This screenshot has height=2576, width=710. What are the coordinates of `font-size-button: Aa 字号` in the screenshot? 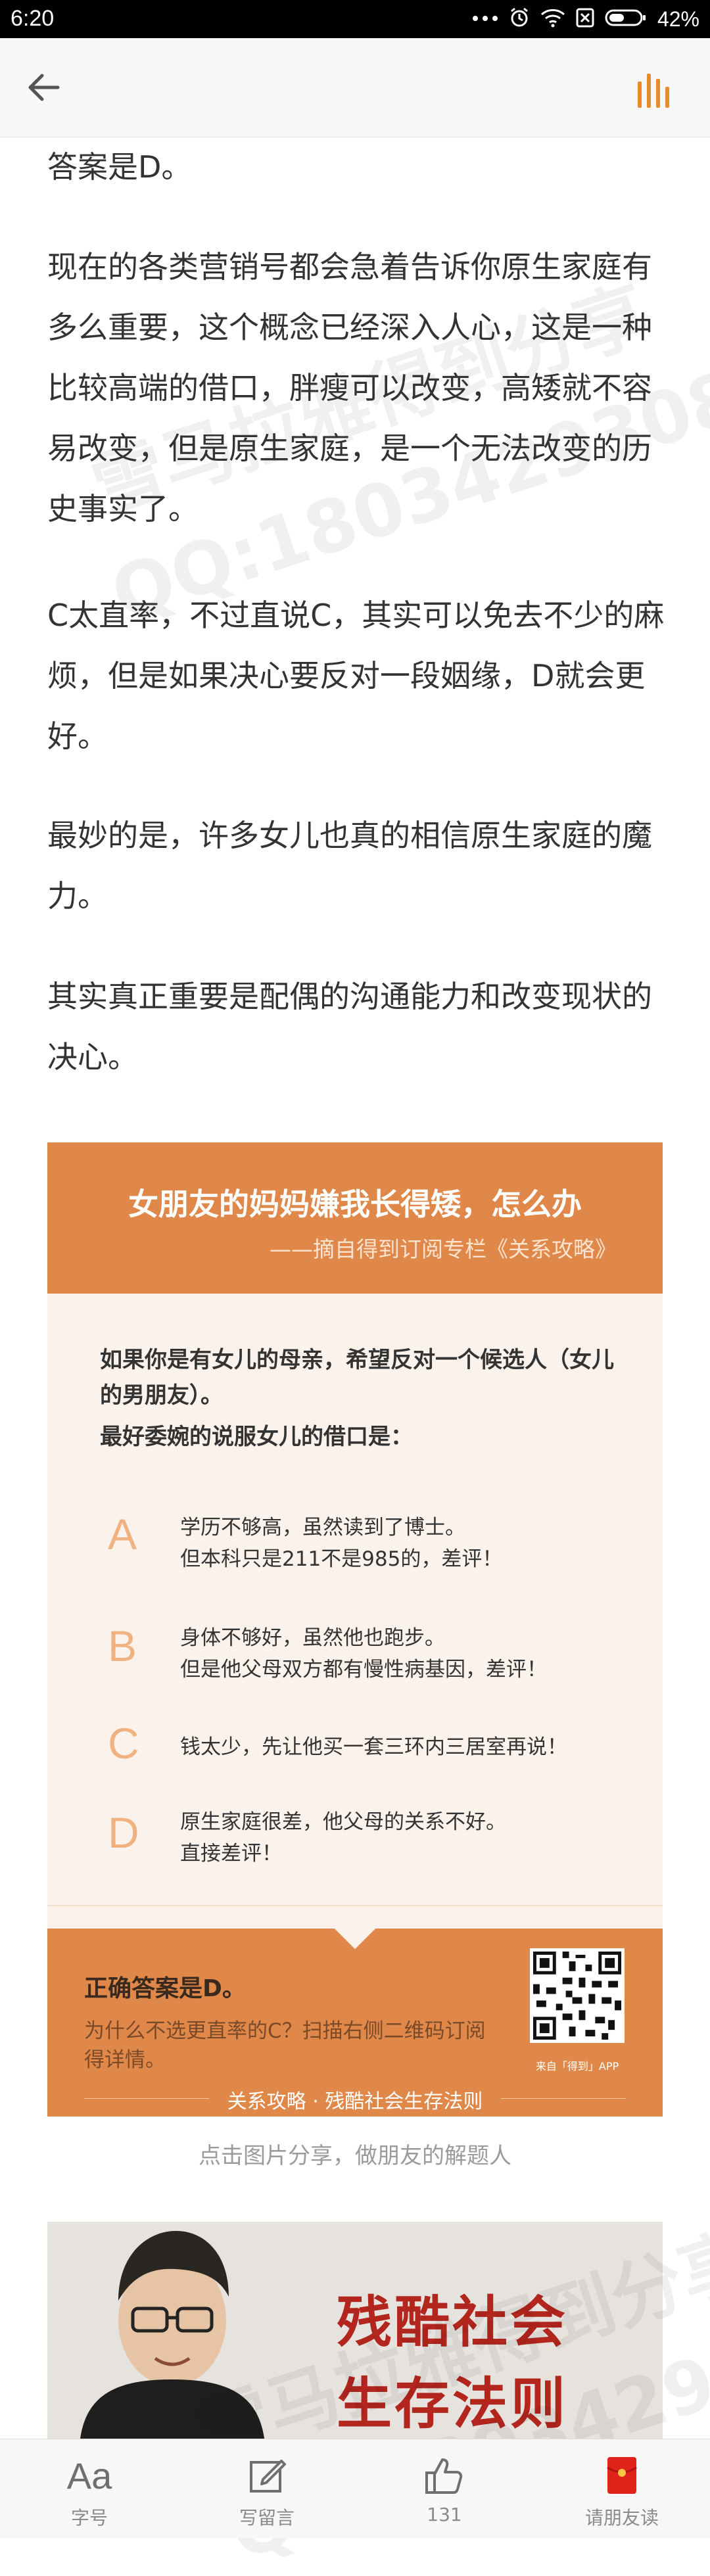 It's located at (89, 2488).